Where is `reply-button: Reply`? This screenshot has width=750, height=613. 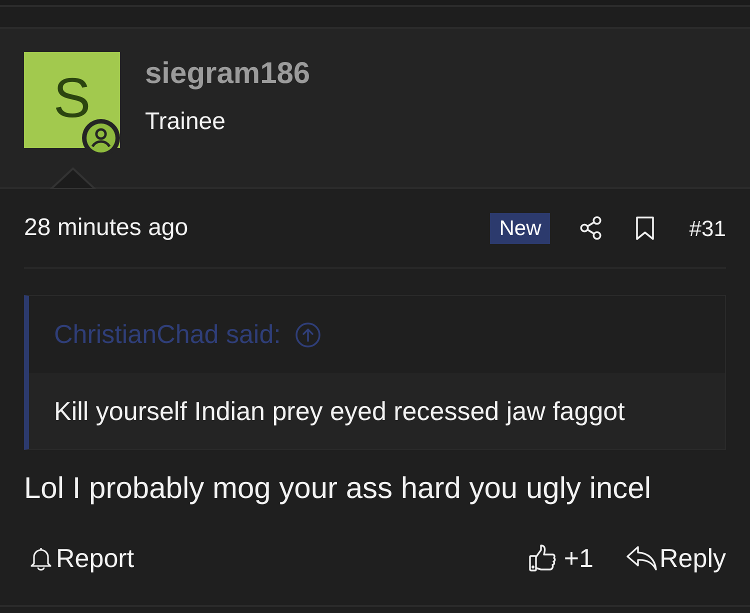
reply-button: Reply is located at coordinates (676, 558).